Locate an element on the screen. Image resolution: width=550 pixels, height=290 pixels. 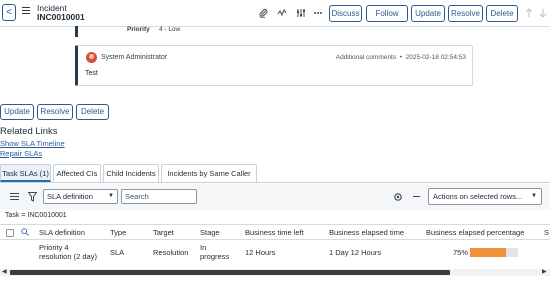
entry-author: System Administrator is located at coordinates (134, 57).